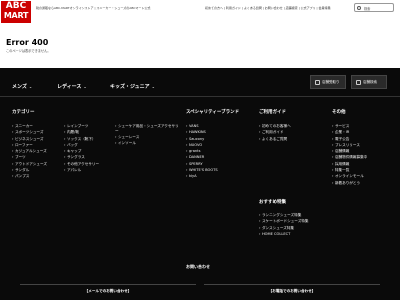  Describe the element at coordinates (147, 143) in the screenshot. I see `category-link: インソール` at that location.